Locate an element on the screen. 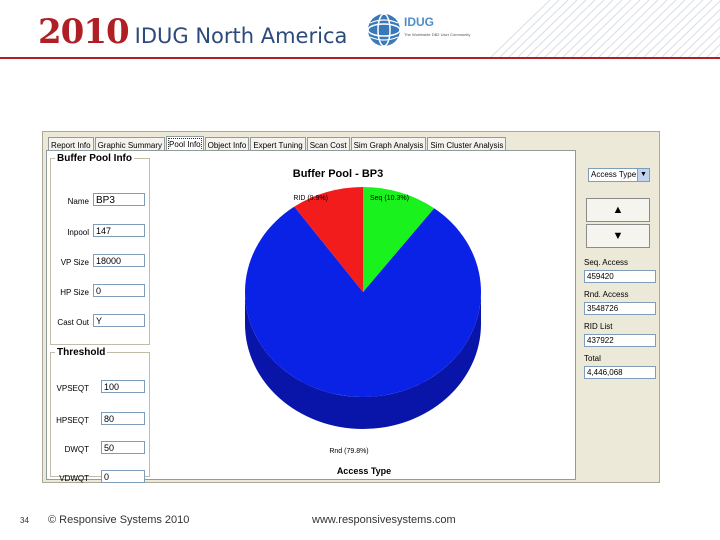  threshold-title: Threshold is located at coordinates (81, 352).